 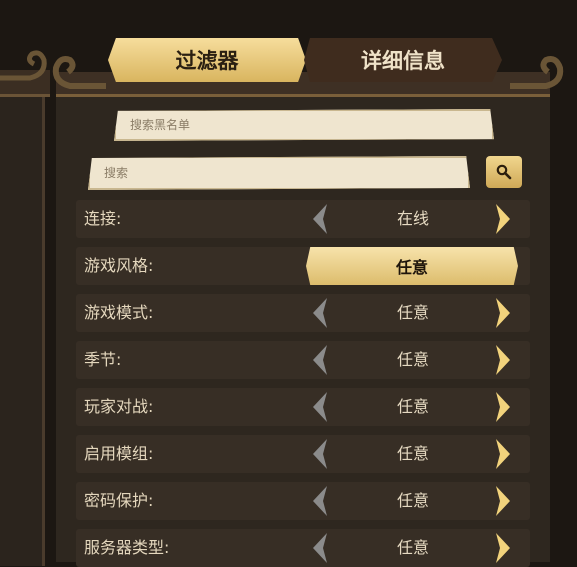 What do you see at coordinates (303, 219) in the screenshot?
I see `filter-row-connection: 连接: 在线` at bounding box center [303, 219].